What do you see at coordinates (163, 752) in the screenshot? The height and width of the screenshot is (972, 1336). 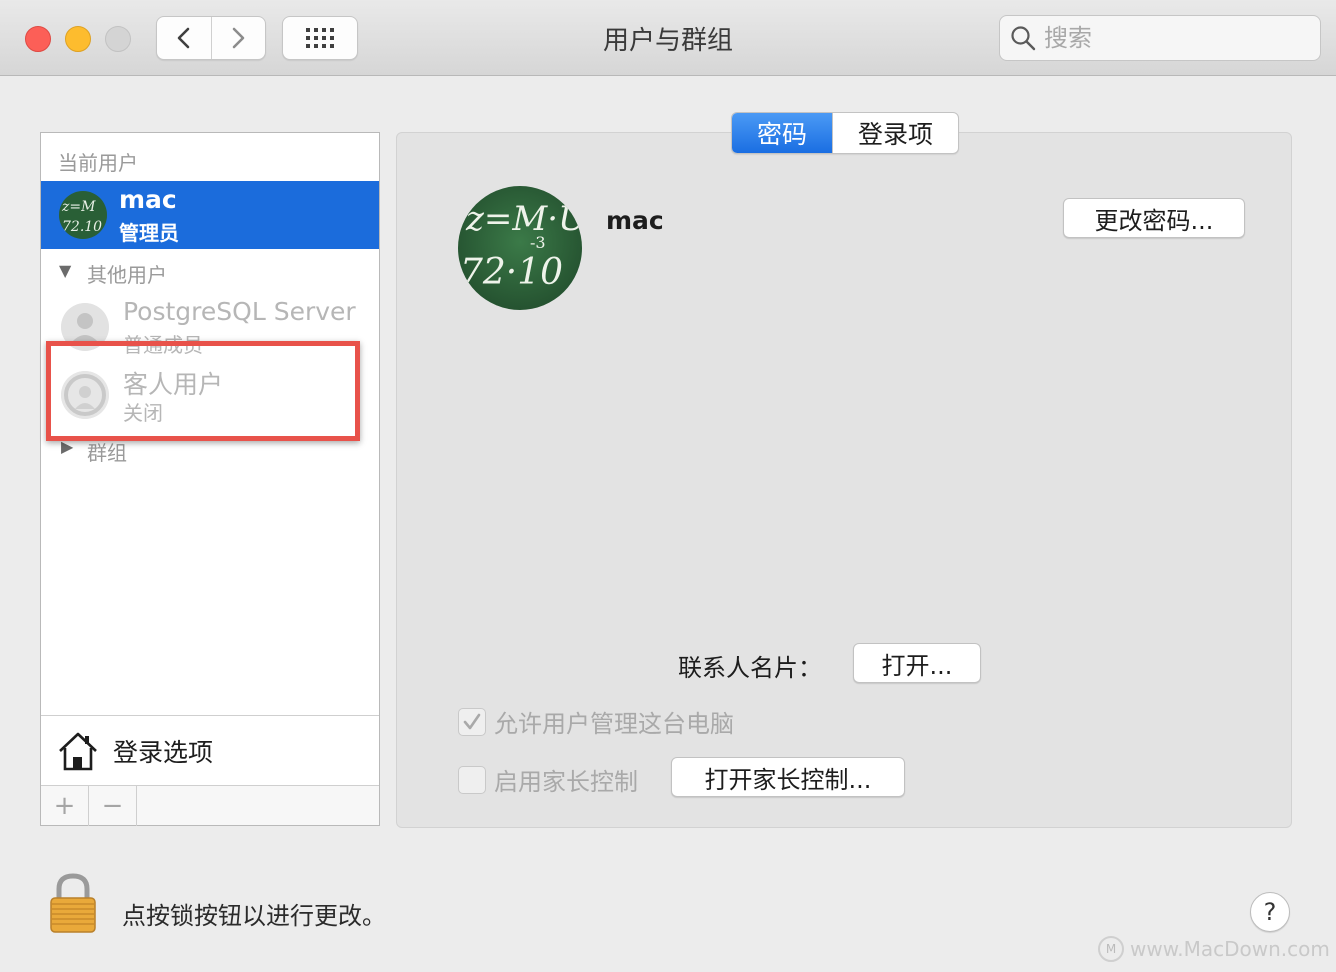 I see `login-options-label: 登录选项` at bounding box center [163, 752].